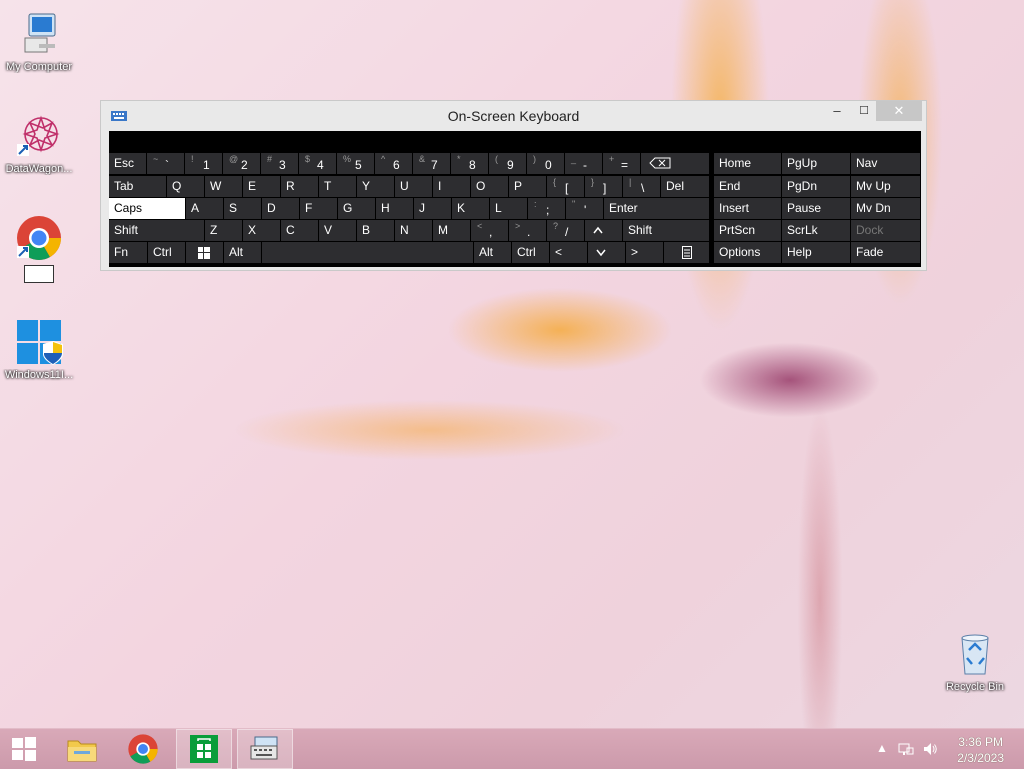 The image size is (1024, 769). I want to click on key-pgdn: PgDn, so click(816, 186).